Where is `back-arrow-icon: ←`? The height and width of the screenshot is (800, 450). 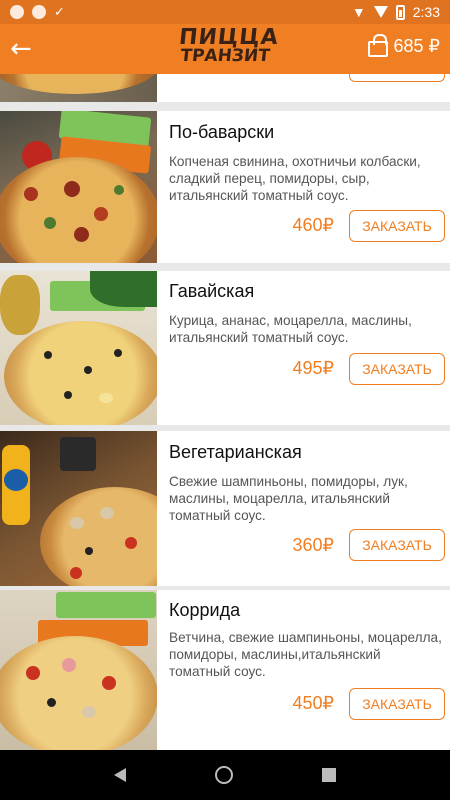 back-arrow-icon: ← is located at coordinates (28, 49).